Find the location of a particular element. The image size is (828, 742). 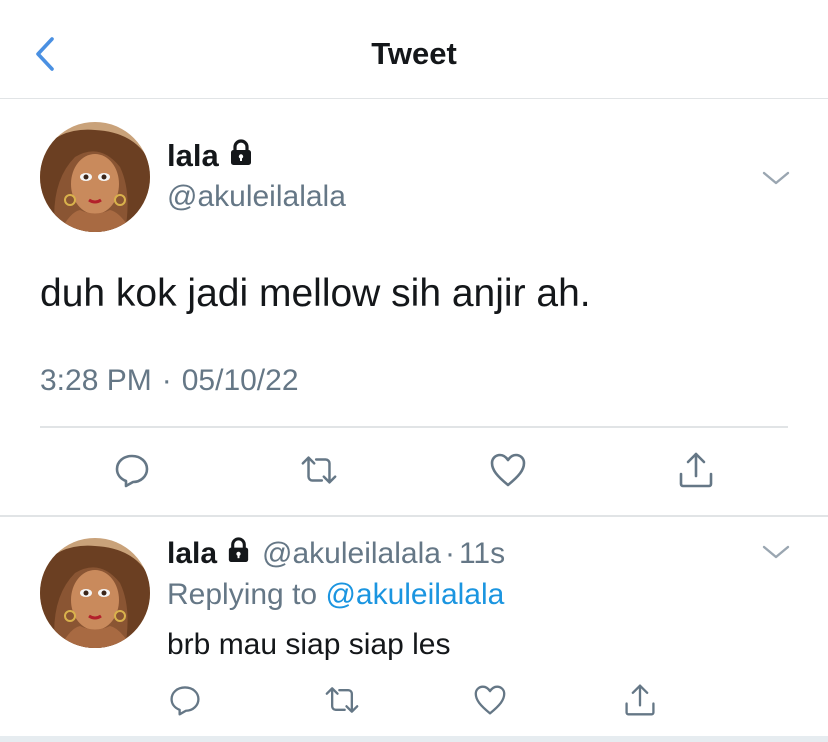

replying-to-link: @akuleilalala is located at coordinates (414, 594).